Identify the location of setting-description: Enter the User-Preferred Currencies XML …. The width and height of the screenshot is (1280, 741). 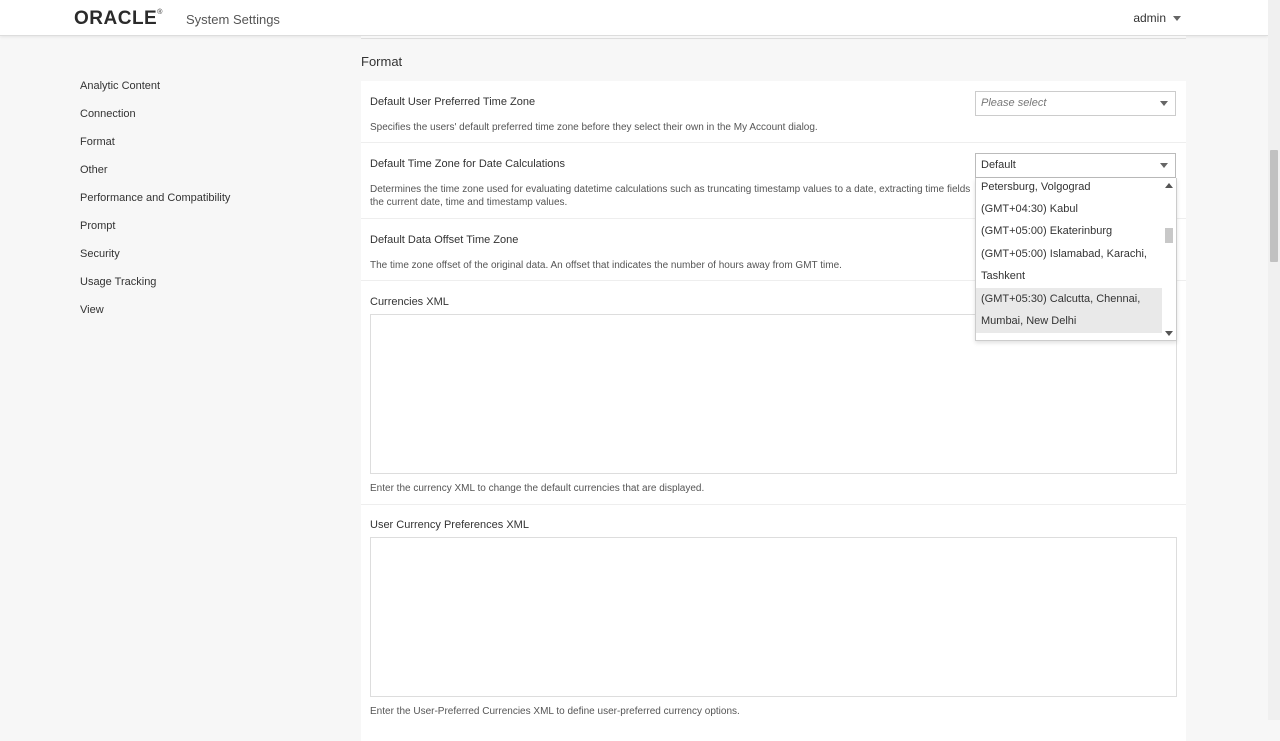
(555, 711).